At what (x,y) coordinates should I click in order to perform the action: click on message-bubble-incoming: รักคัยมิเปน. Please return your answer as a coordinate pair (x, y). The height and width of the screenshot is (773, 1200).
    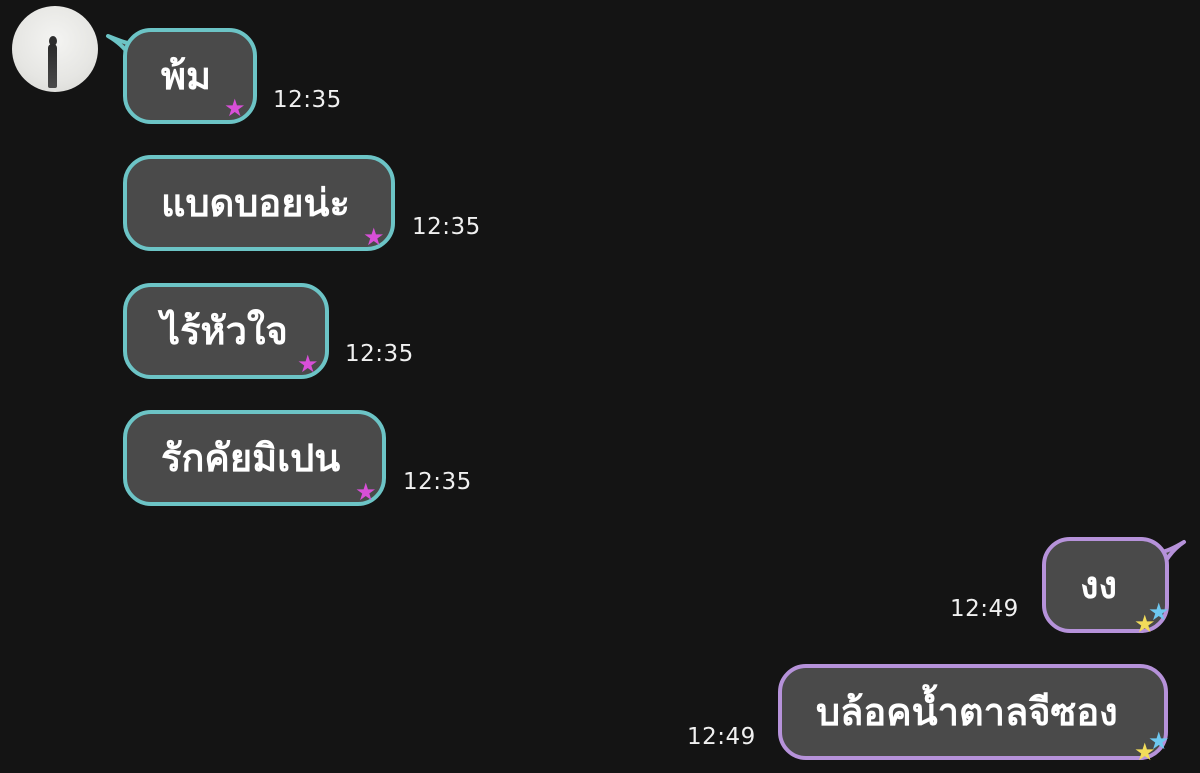
    Looking at the image, I should click on (254, 458).